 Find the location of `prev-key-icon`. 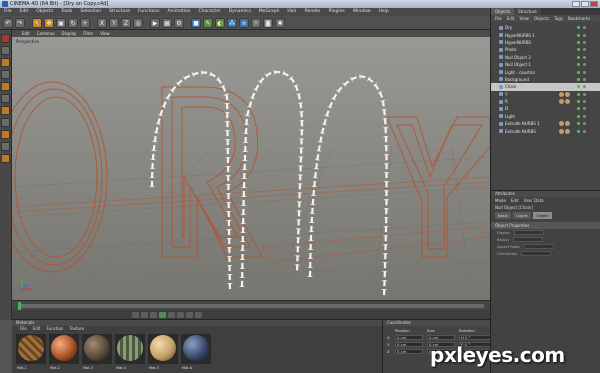

prev-key-icon is located at coordinates (144, 314).